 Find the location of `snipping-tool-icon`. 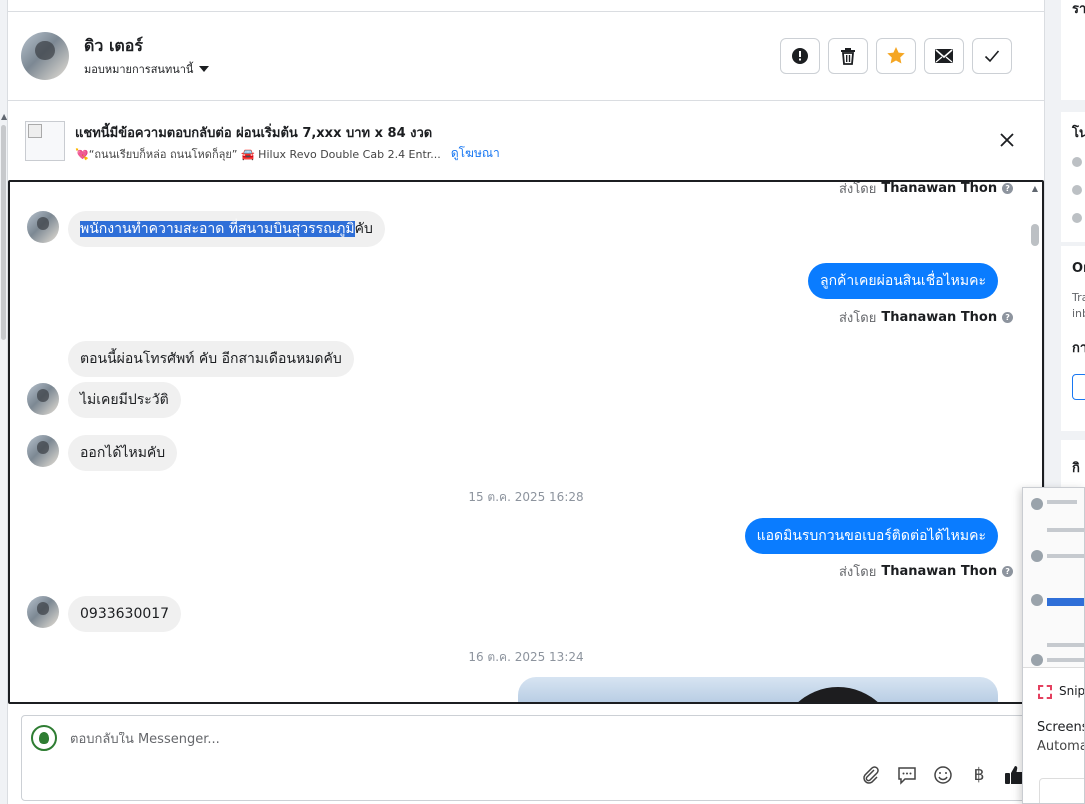

snipping-tool-icon is located at coordinates (1044, 691).